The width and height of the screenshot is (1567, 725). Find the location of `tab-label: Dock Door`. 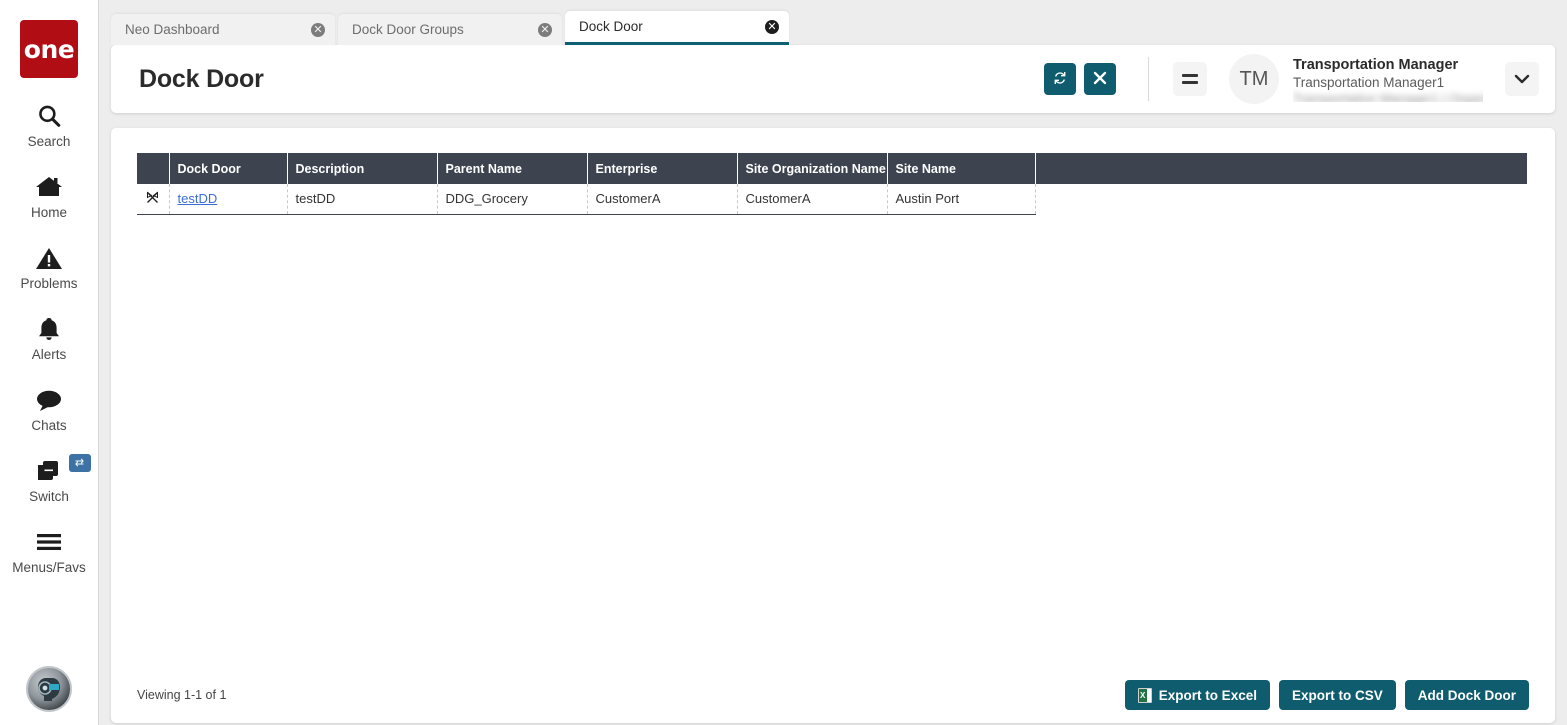

tab-label: Dock Door is located at coordinates (611, 26).